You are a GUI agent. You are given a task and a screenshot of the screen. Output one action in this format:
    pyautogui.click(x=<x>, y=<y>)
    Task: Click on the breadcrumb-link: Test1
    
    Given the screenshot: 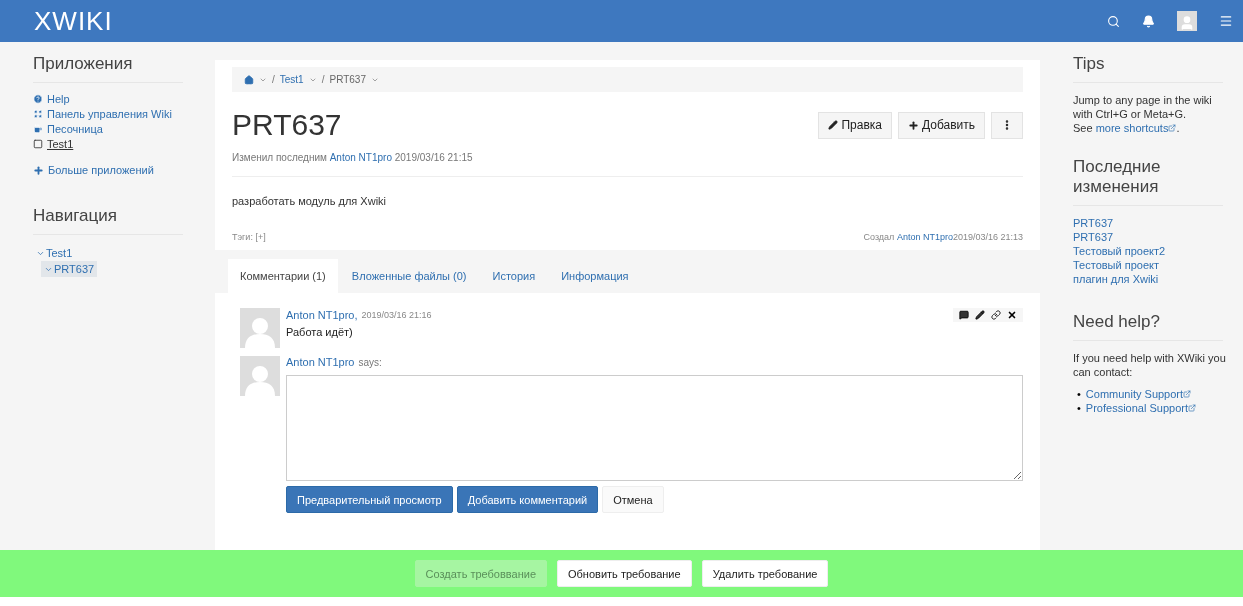 What is the action you would take?
    pyautogui.click(x=291, y=79)
    